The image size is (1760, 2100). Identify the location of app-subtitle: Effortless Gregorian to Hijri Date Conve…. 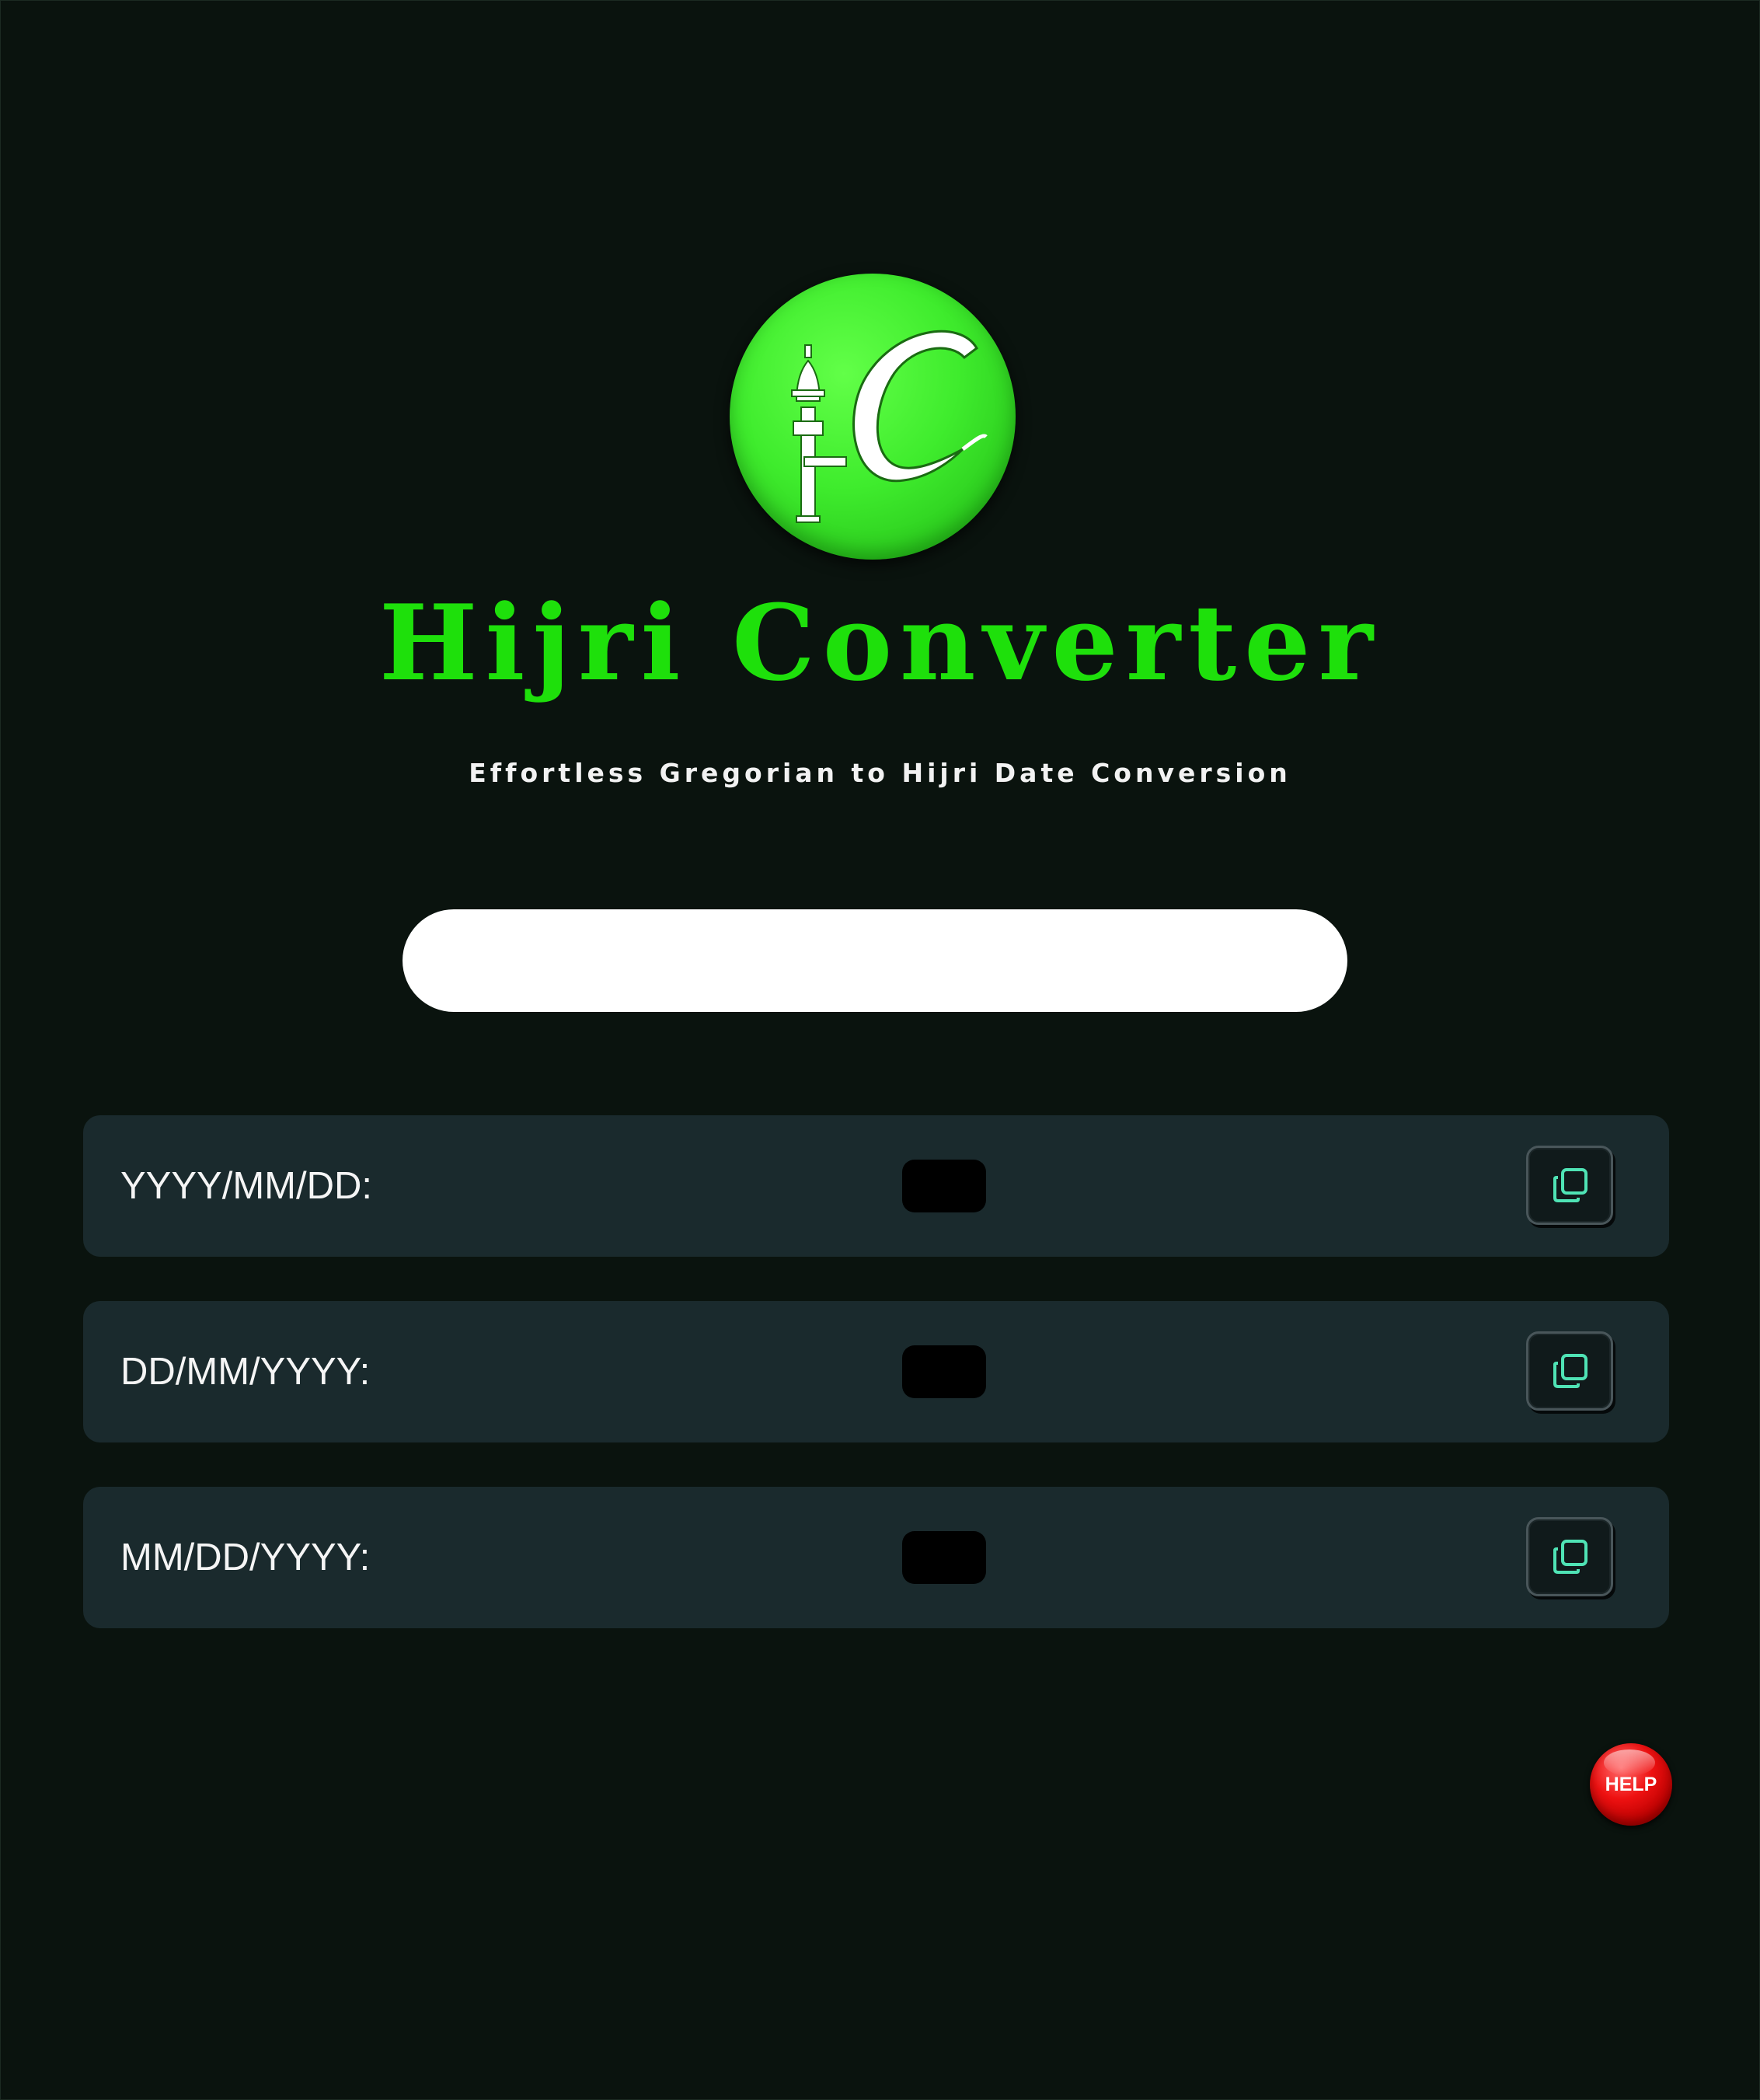
(880, 773).